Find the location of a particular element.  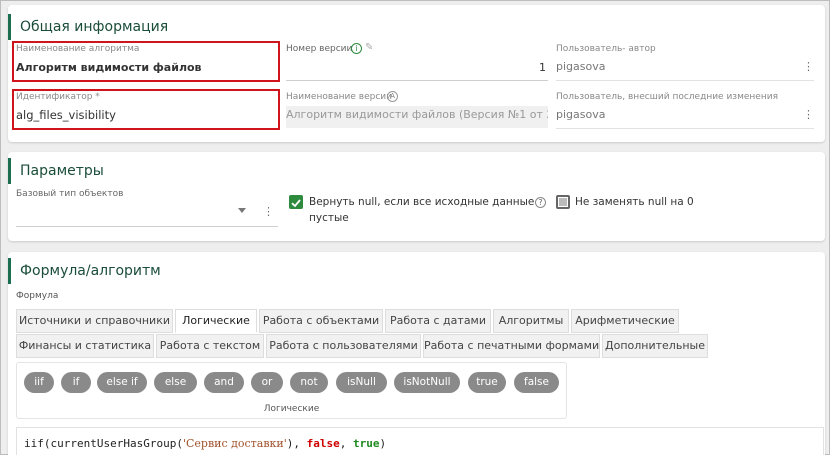

code-false: false is located at coordinates (323, 443).